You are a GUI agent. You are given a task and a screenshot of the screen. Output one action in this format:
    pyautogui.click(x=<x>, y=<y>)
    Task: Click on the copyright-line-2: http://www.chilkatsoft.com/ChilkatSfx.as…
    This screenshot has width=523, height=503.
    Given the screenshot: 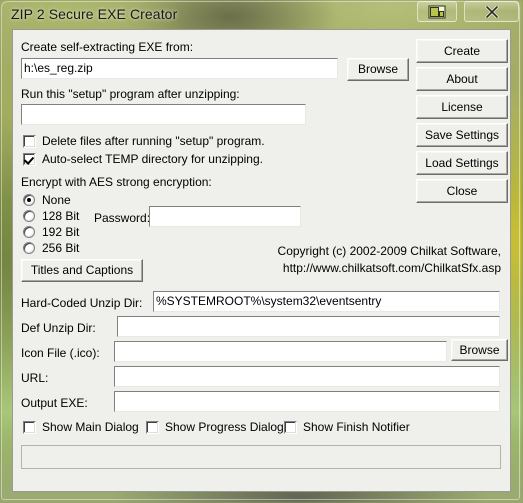 What is the action you would take?
    pyautogui.click(x=392, y=268)
    